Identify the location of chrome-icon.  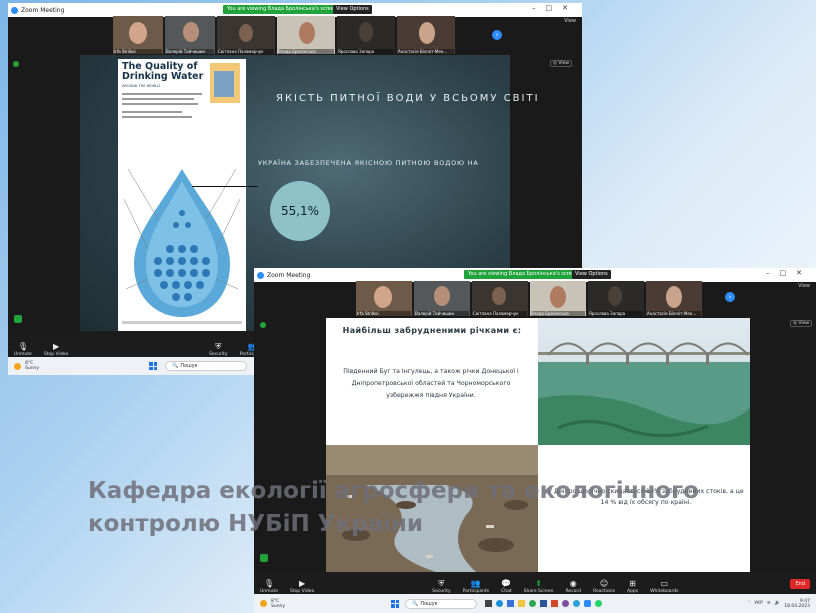
(533, 603).